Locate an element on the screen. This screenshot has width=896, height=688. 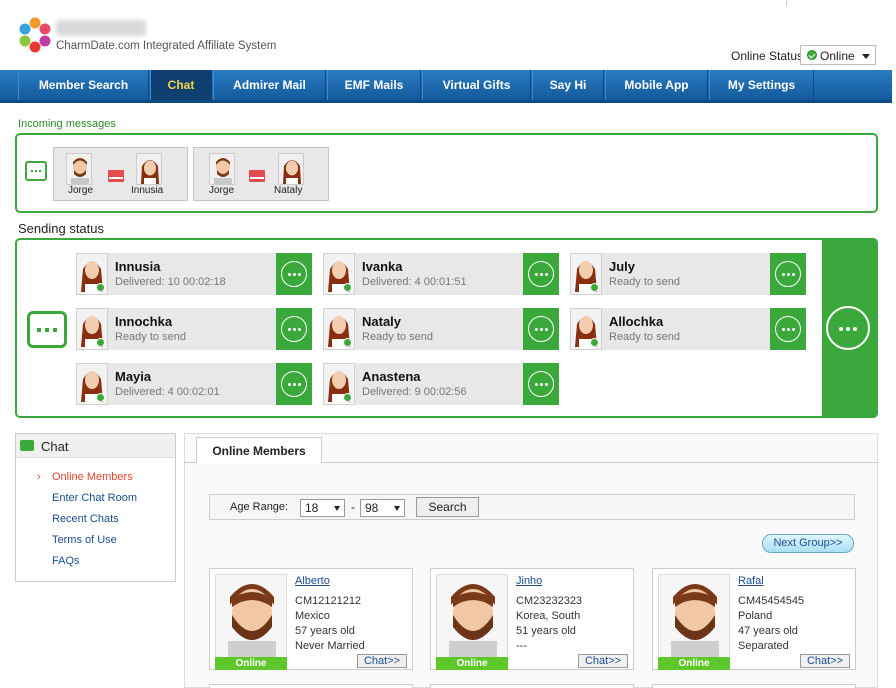
nav-chat: Chat is located at coordinates (181, 85).